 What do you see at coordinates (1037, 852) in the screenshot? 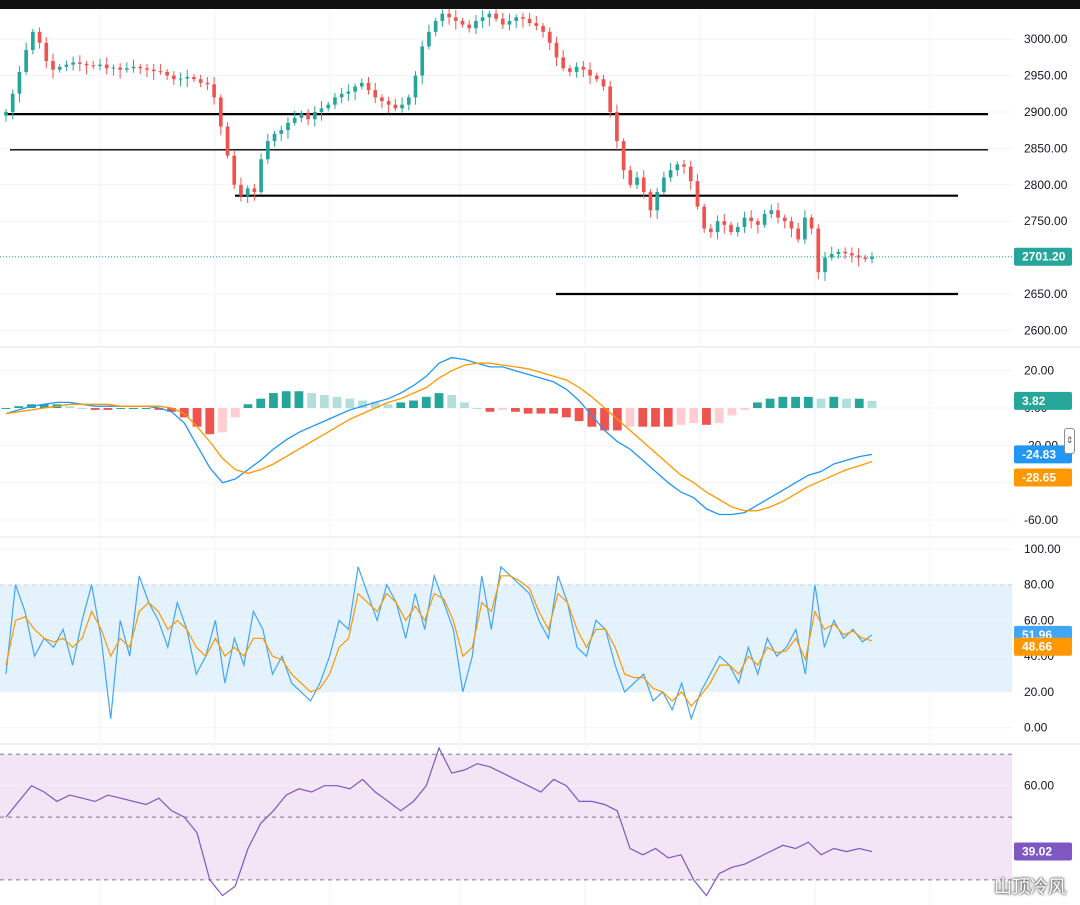
I see `rsi-tag: 39.02` at bounding box center [1037, 852].